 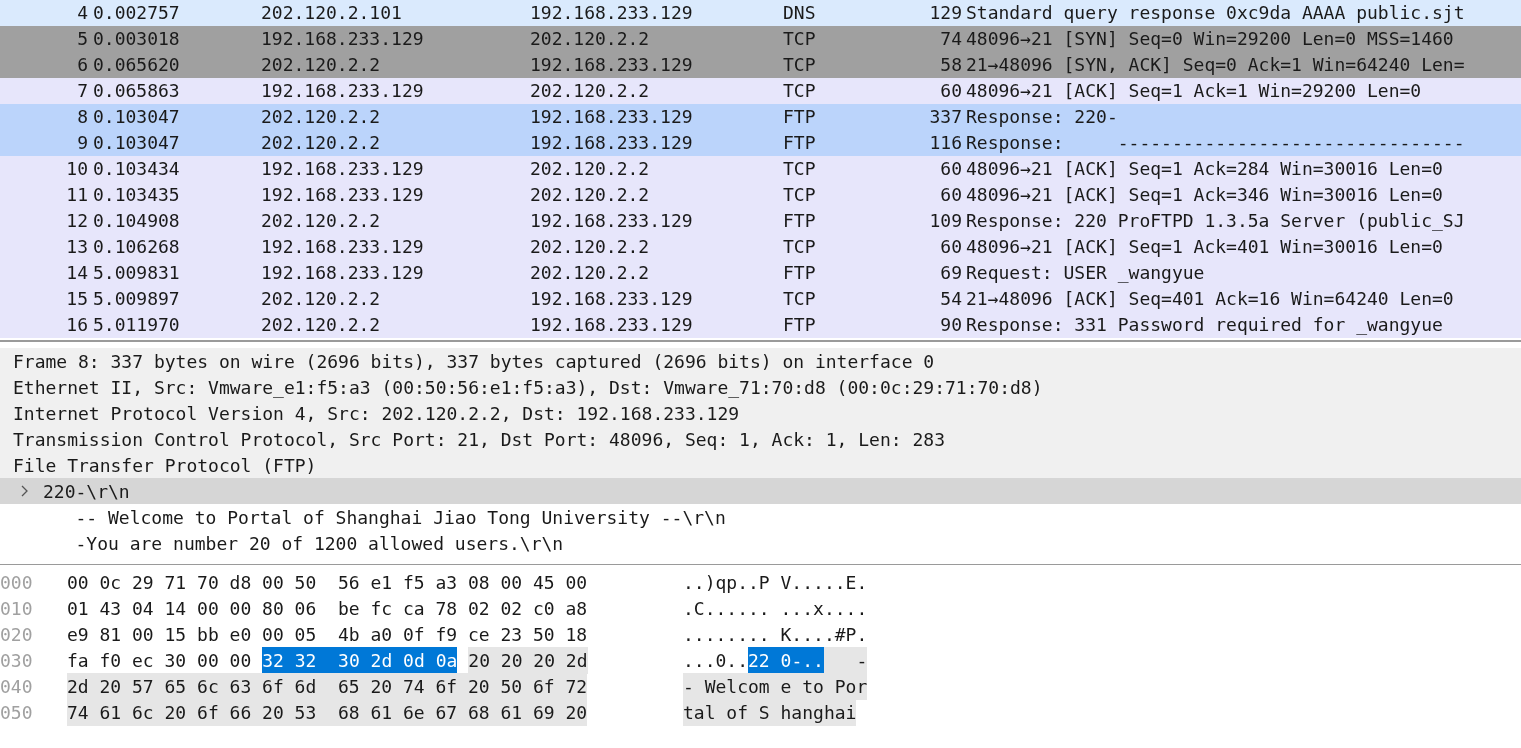 What do you see at coordinates (82, 13) in the screenshot?
I see `table-cell-text: 4` at bounding box center [82, 13].